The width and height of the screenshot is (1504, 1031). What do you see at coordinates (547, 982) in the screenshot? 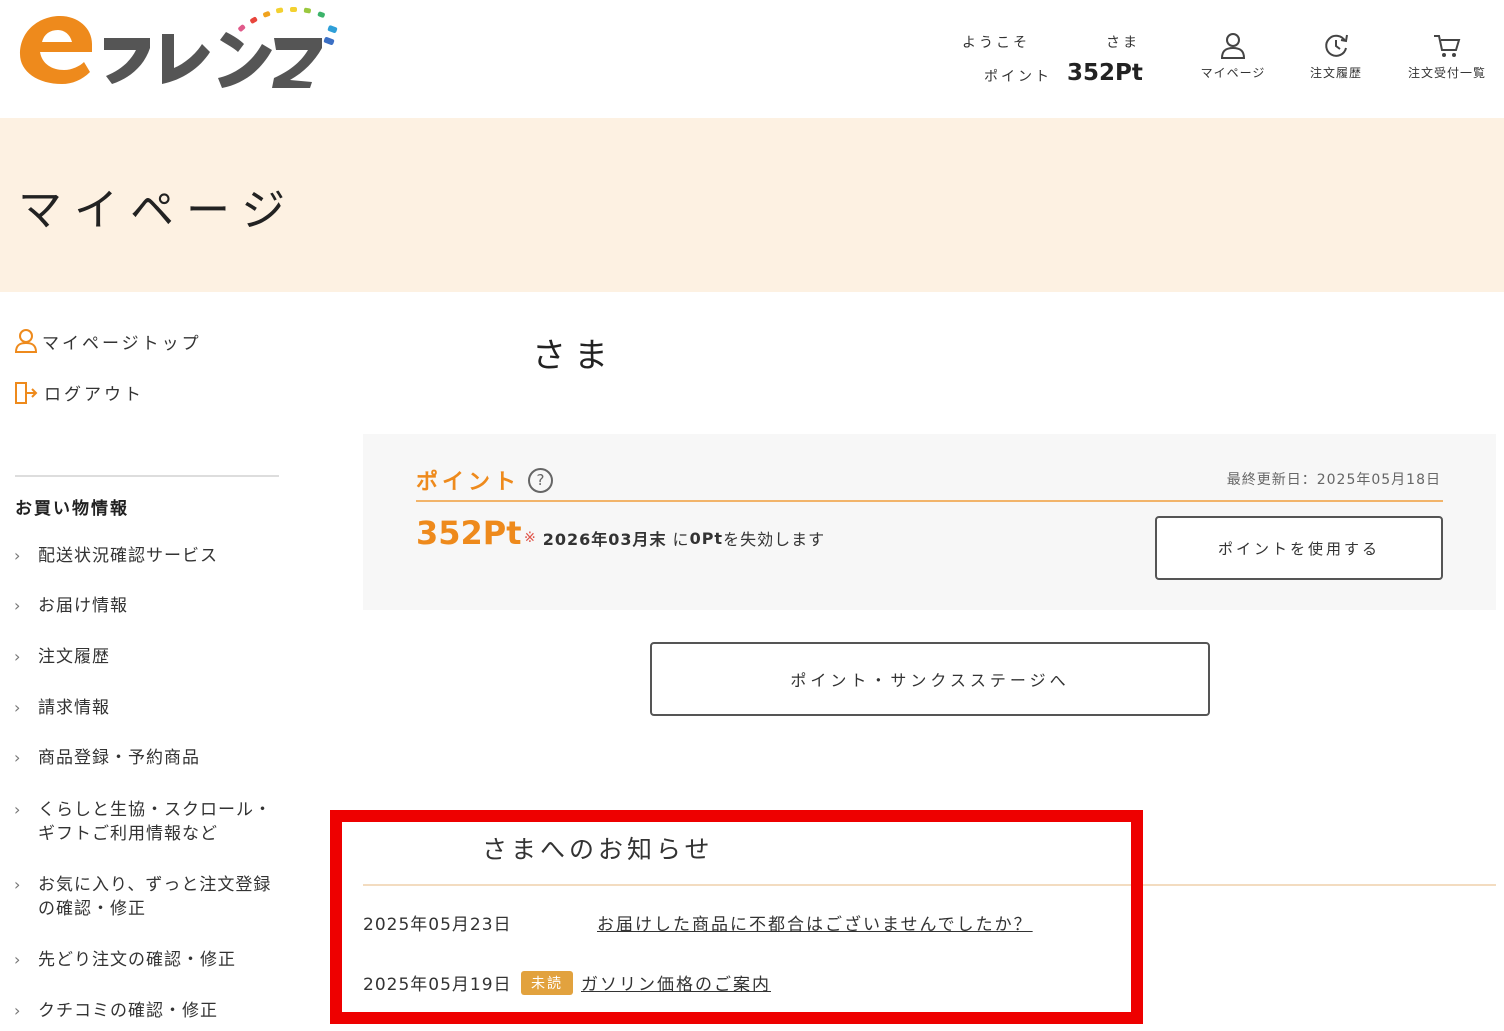
I see `unread-badge: 未読` at bounding box center [547, 982].